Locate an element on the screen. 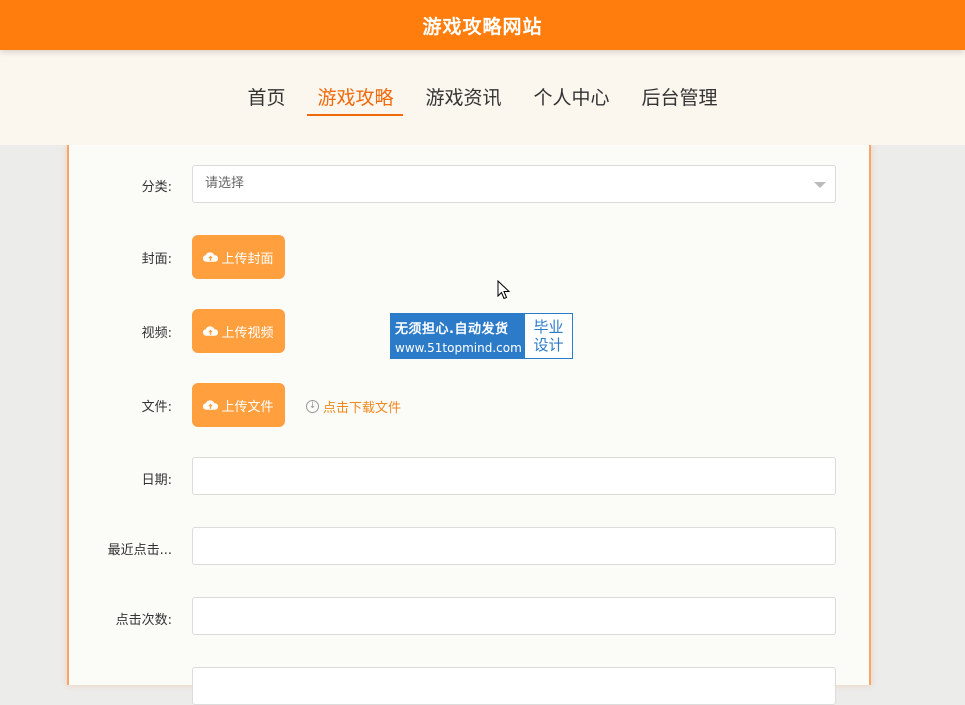  watermark-banner: 无须担心.自动发货 www.51topmind.com 毕业 设计 is located at coordinates (481, 336).